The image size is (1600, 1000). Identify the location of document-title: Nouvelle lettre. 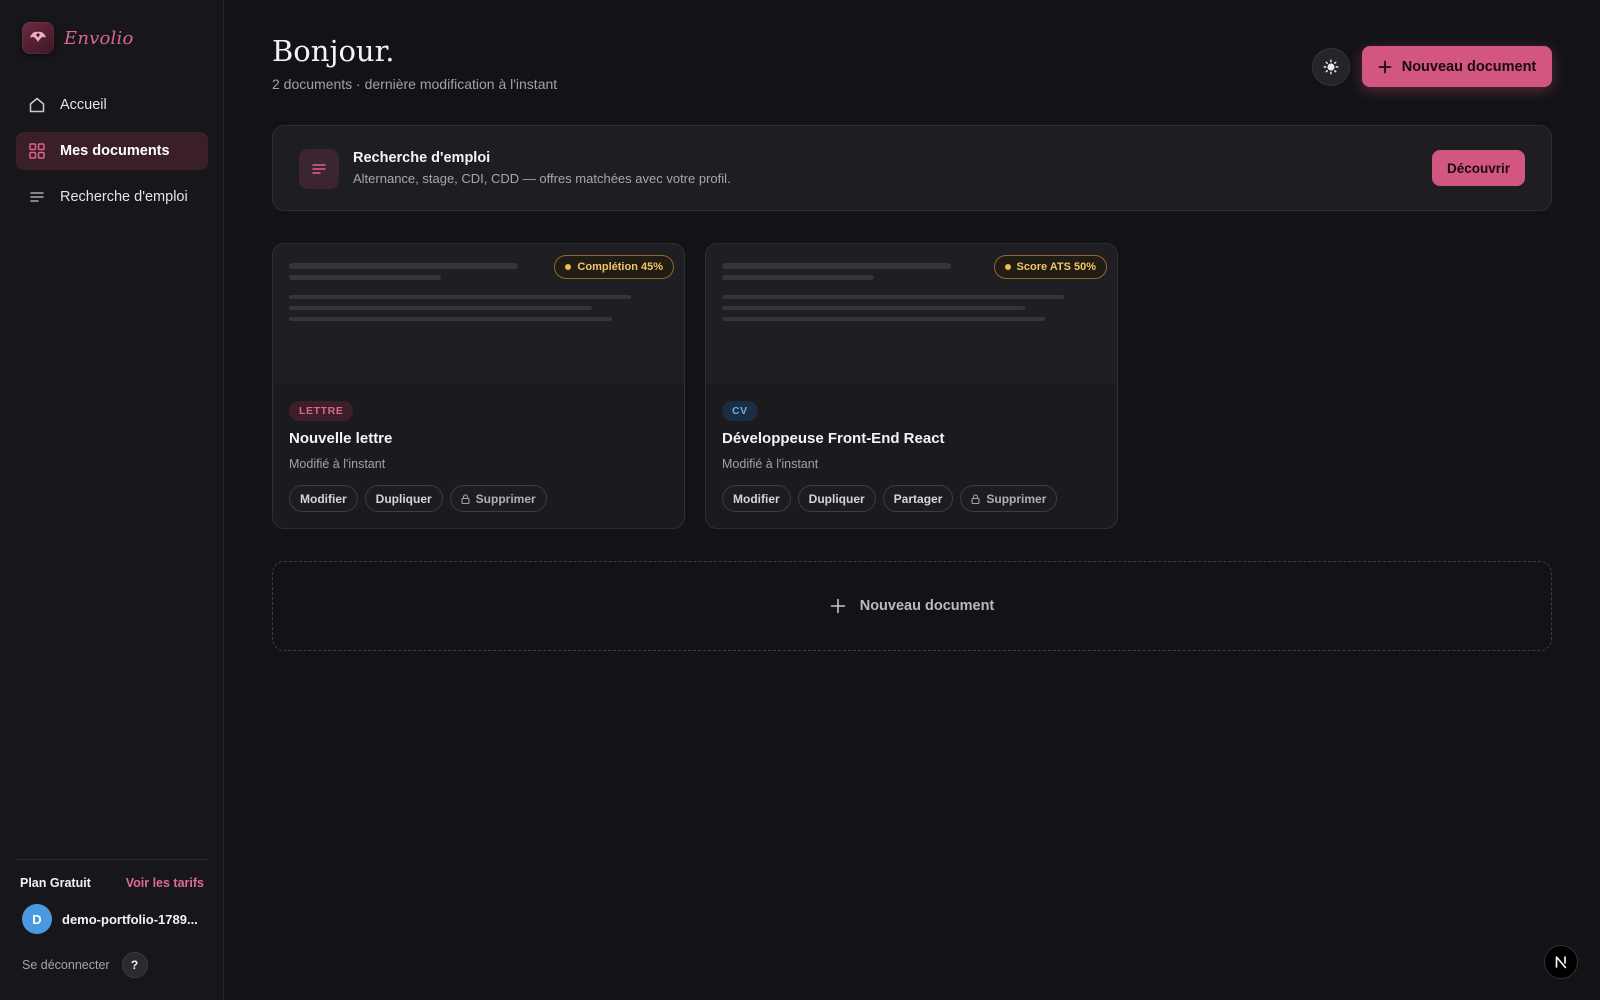
(340, 438).